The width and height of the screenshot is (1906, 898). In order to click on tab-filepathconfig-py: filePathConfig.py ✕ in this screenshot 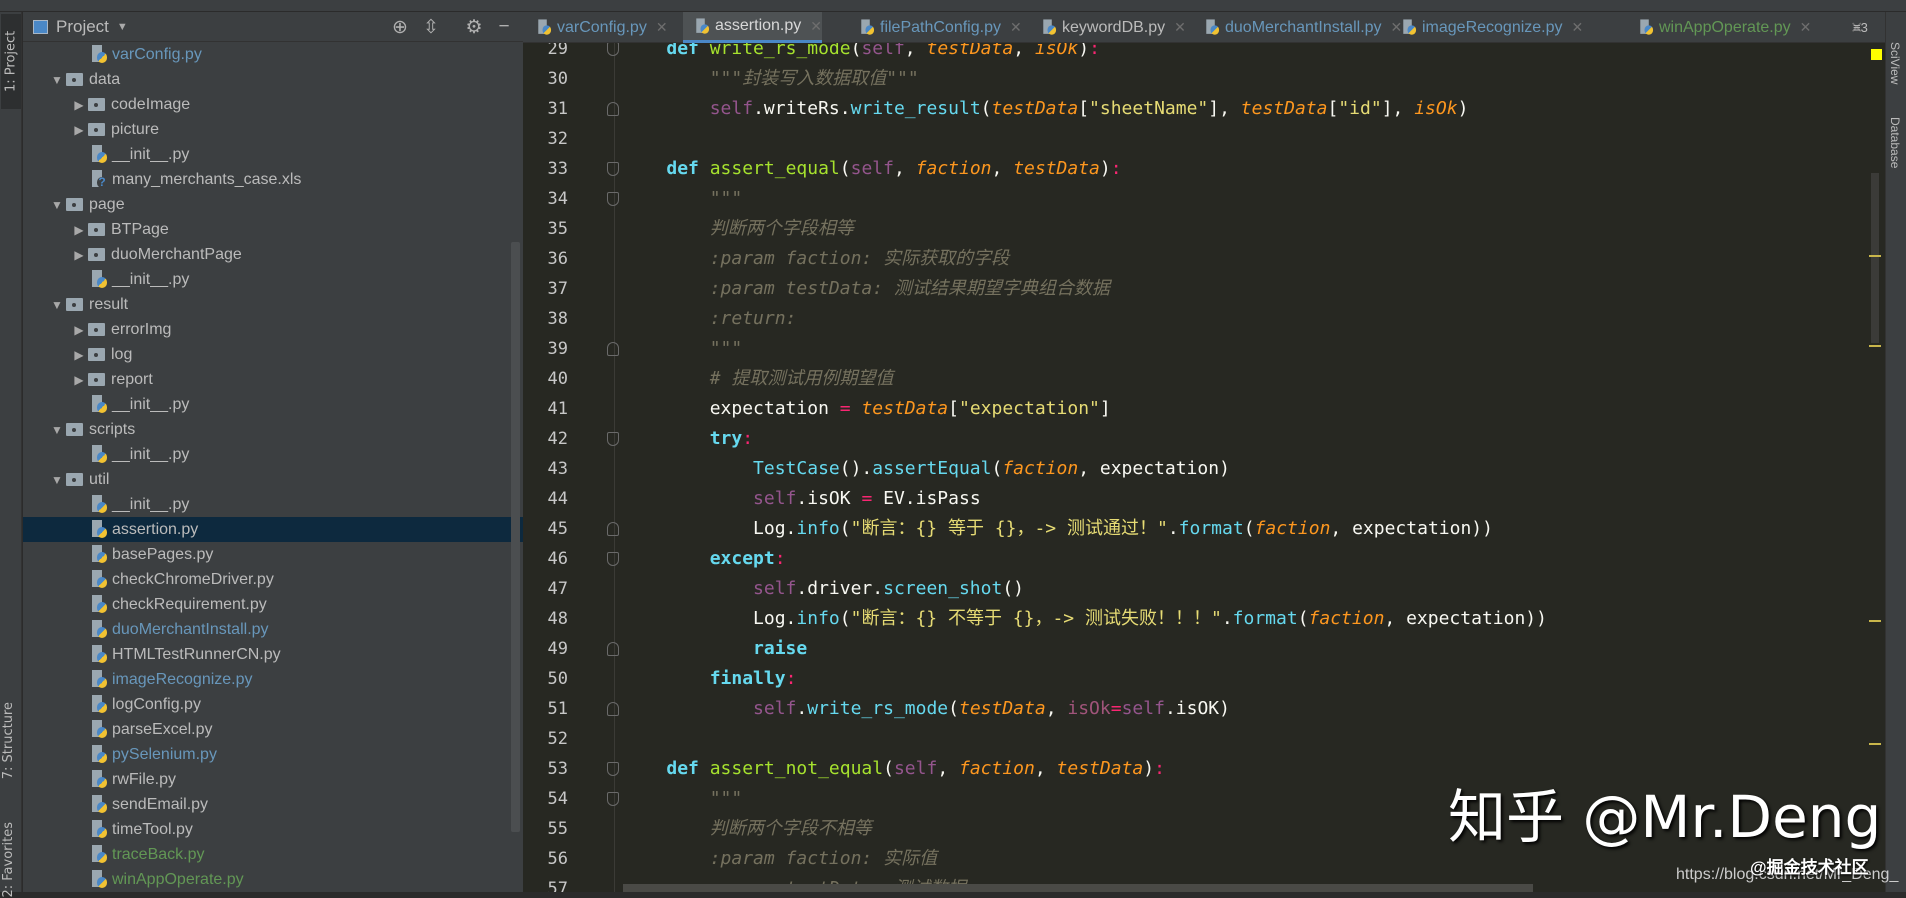, I will do `click(935, 27)`.